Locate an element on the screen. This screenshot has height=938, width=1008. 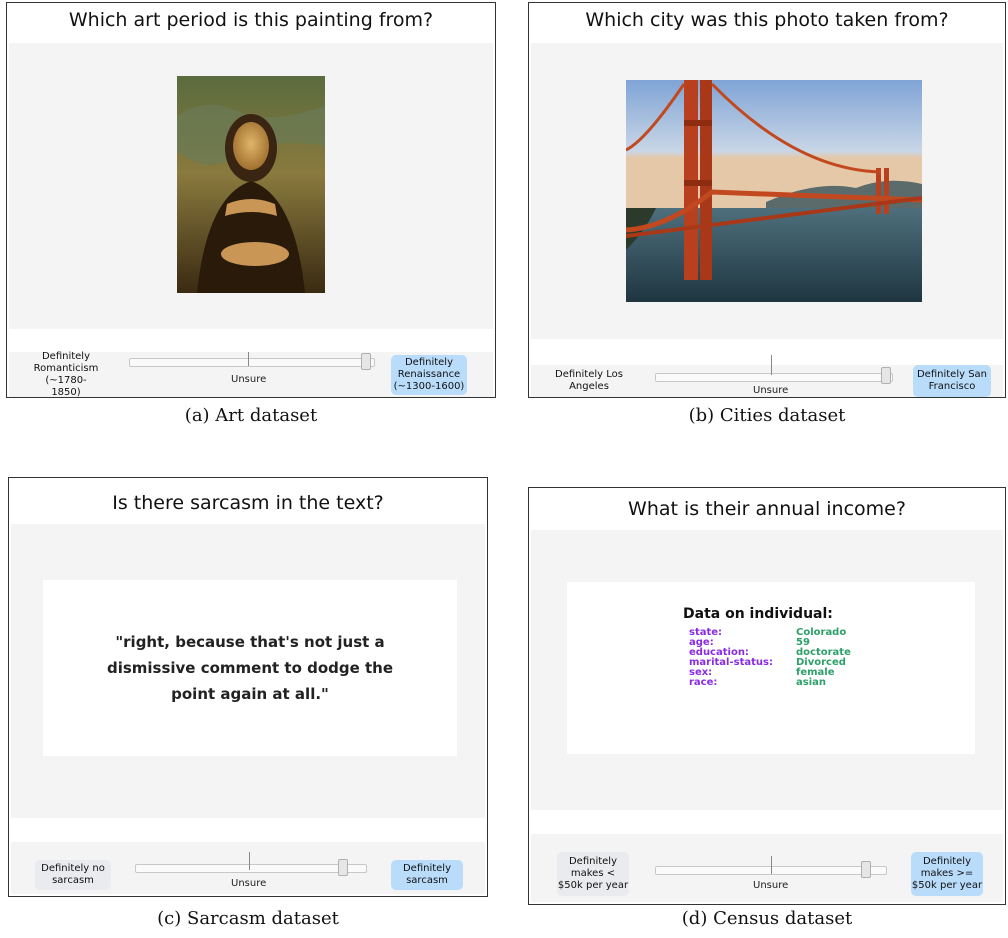
right-option-button: Definitely Renaissance (~1300-1600) is located at coordinates (429, 375).